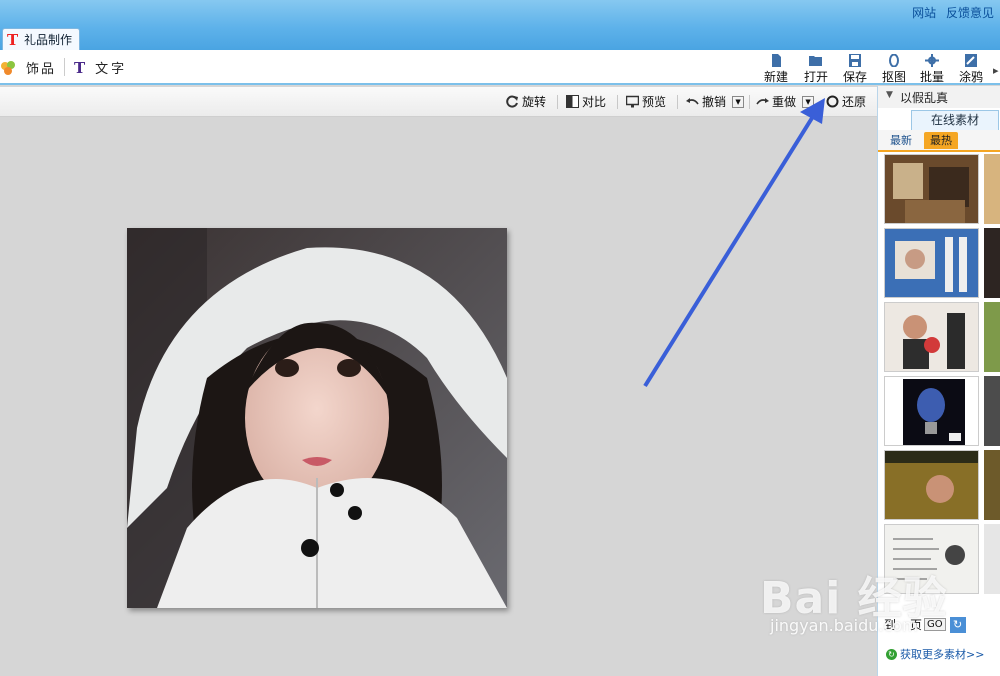  I want to click on tab-online-material: 在线素材, so click(955, 120).